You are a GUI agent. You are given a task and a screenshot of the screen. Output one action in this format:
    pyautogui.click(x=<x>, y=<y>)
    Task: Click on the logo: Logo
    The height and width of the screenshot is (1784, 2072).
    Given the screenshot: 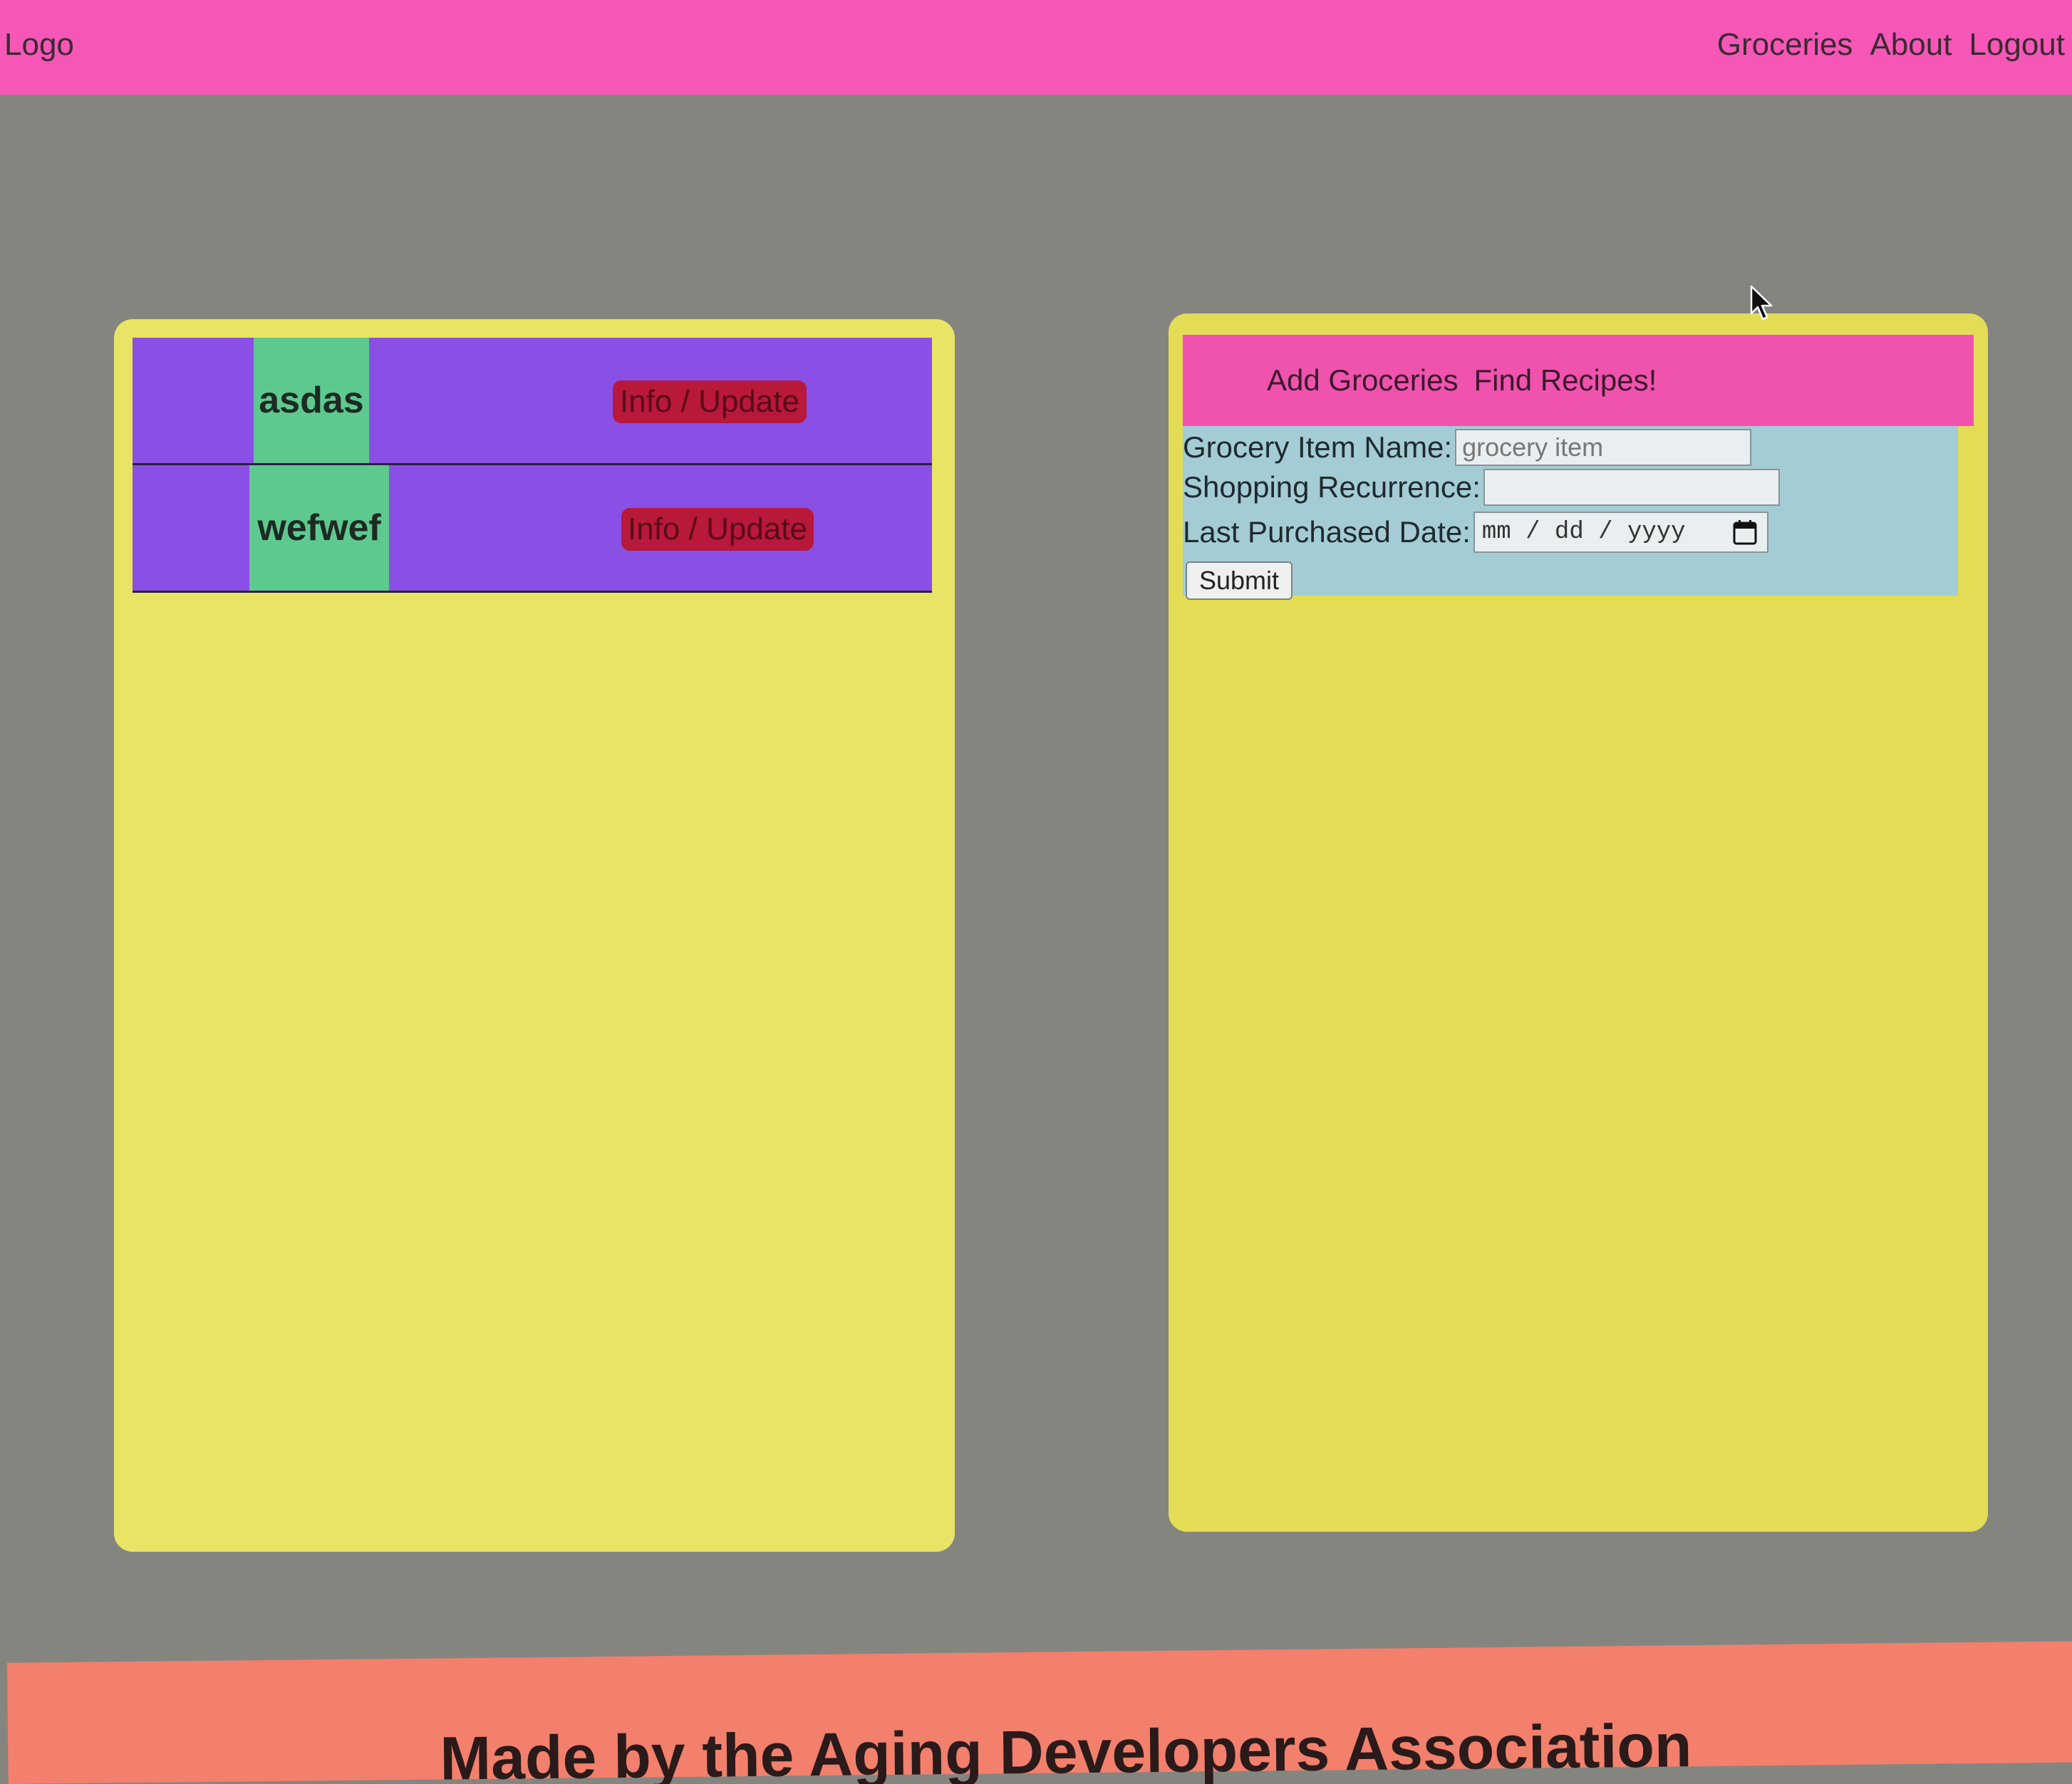 What is the action you would take?
    pyautogui.click(x=39, y=45)
    